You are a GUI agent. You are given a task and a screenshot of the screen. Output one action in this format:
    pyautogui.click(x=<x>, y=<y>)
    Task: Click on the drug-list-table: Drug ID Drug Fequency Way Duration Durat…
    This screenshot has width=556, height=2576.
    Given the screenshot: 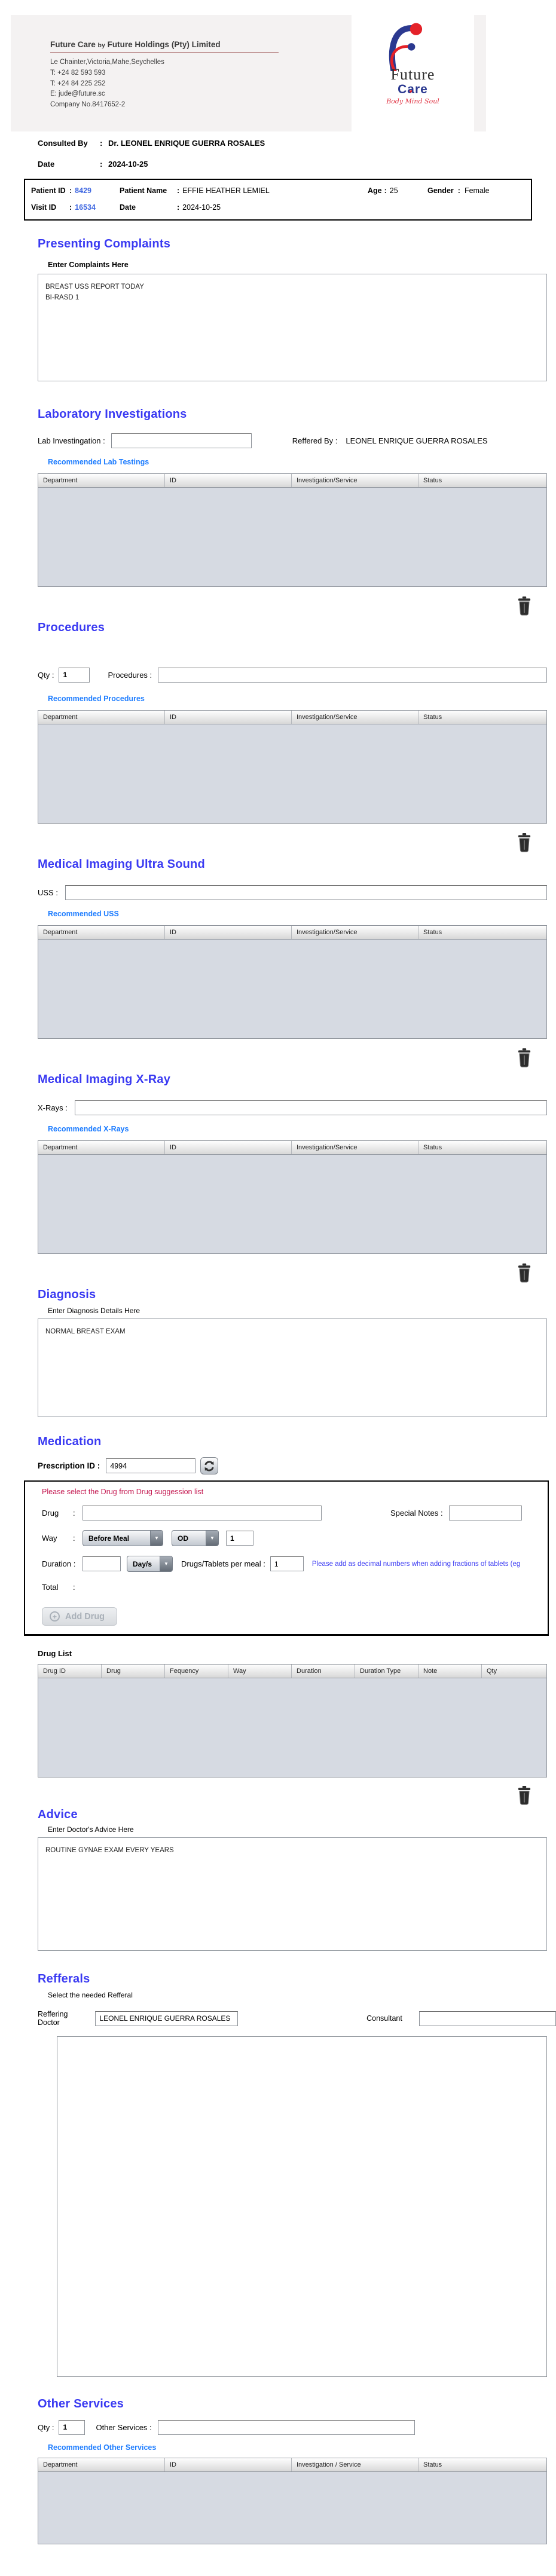 What is the action you would take?
    pyautogui.click(x=292, y=1720)
    